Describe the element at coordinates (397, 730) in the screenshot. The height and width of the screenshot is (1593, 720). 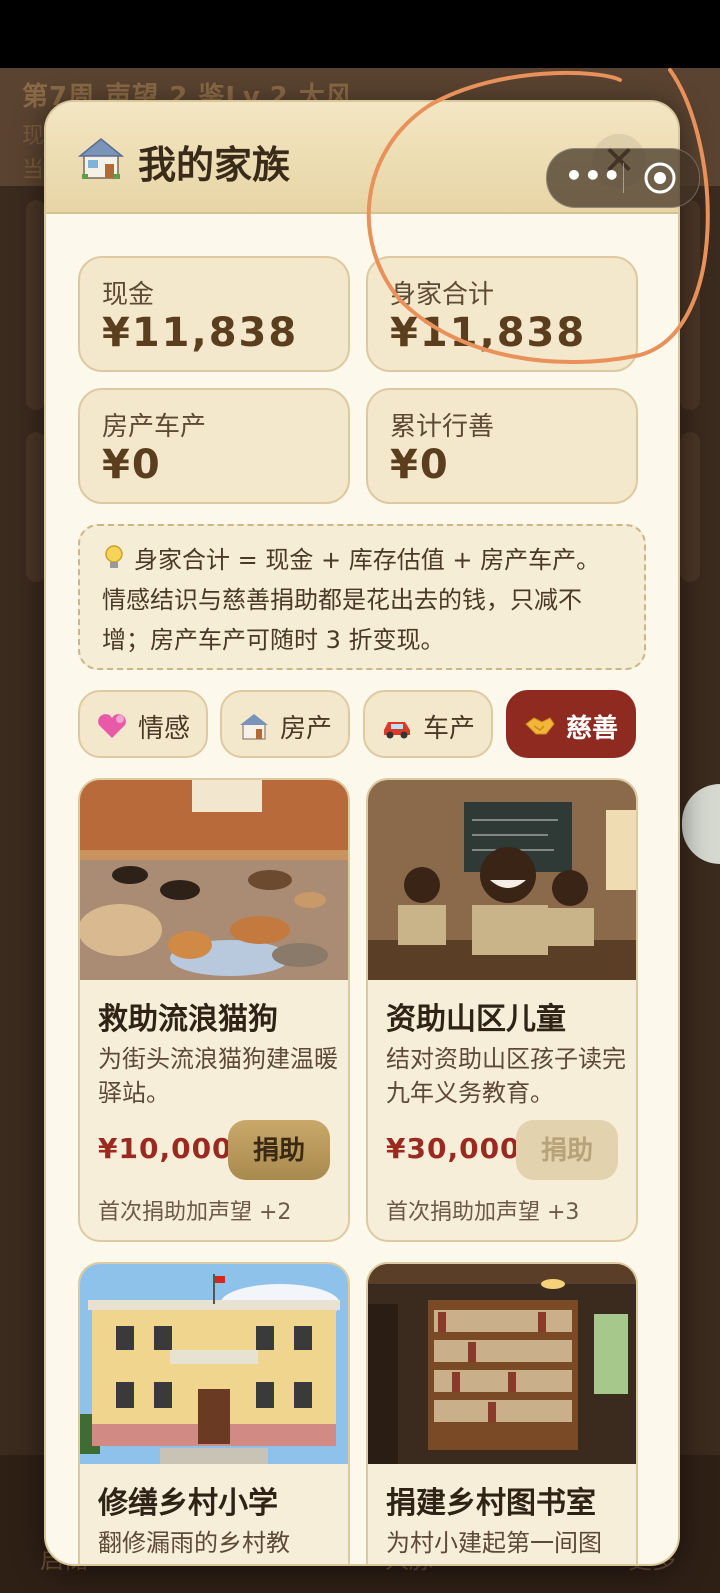
I see `car-icon` at that location.